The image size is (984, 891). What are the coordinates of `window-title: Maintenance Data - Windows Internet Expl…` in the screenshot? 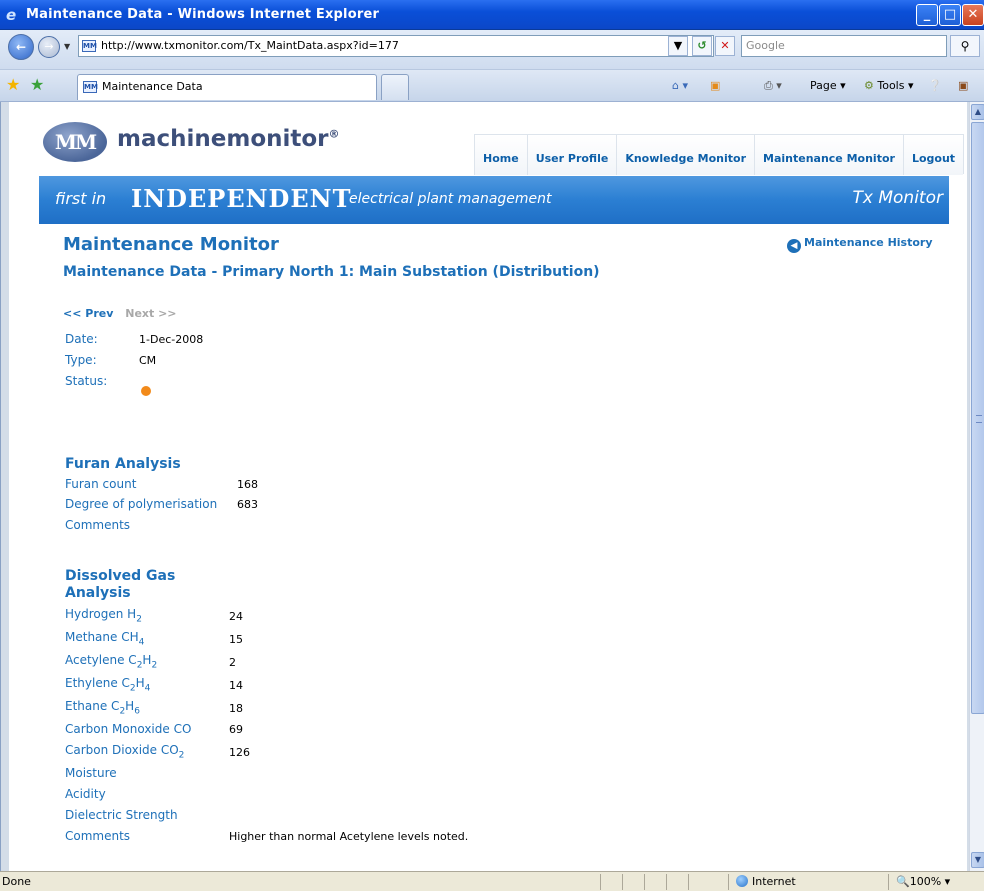 It's located at (203, 14).